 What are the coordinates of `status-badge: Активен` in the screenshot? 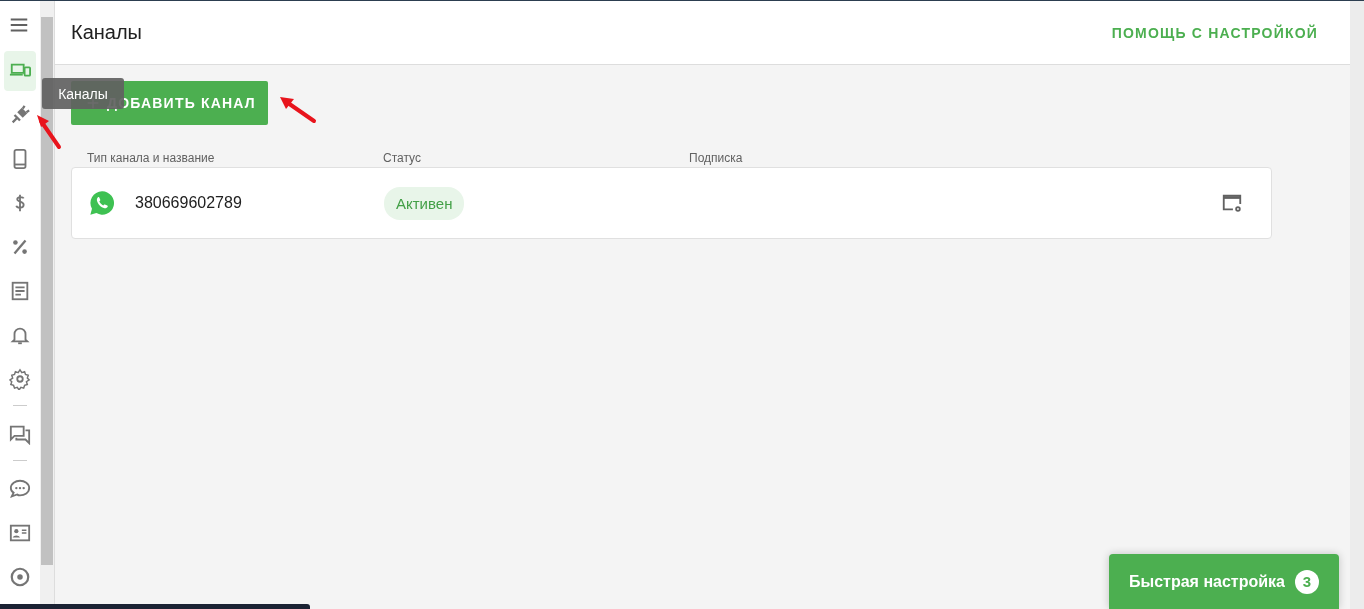 It's located at (424, 203).